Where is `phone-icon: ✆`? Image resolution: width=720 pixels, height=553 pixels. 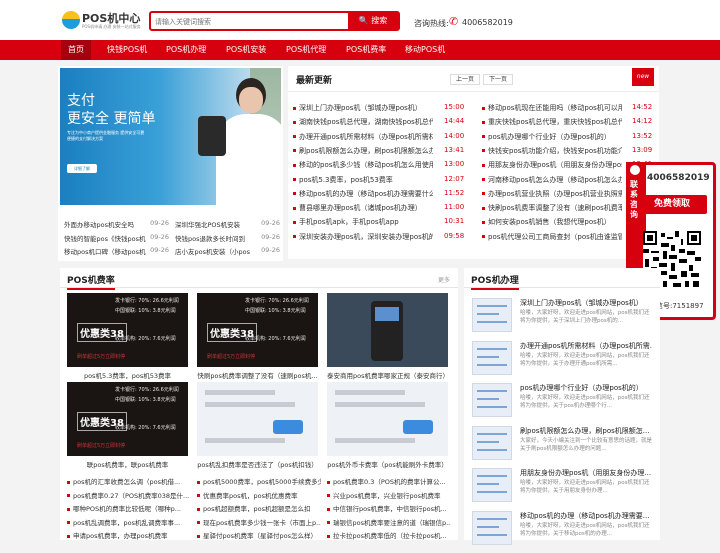 phone-icon: ✆ is located at coordinates (454, 21).